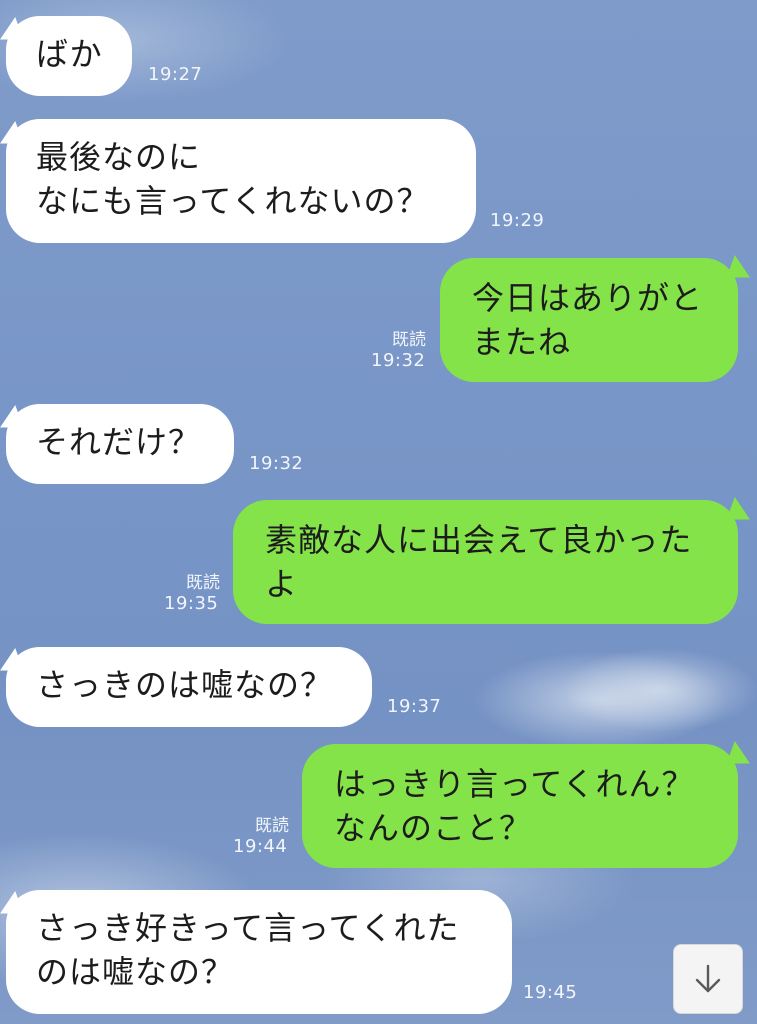 This screenshot has width=757, height=1024. What do you see at coordinates (233, 201) in the screenshot?
I see `message-text: なにも言ってくれないの？` at bounding box center [233, 201].